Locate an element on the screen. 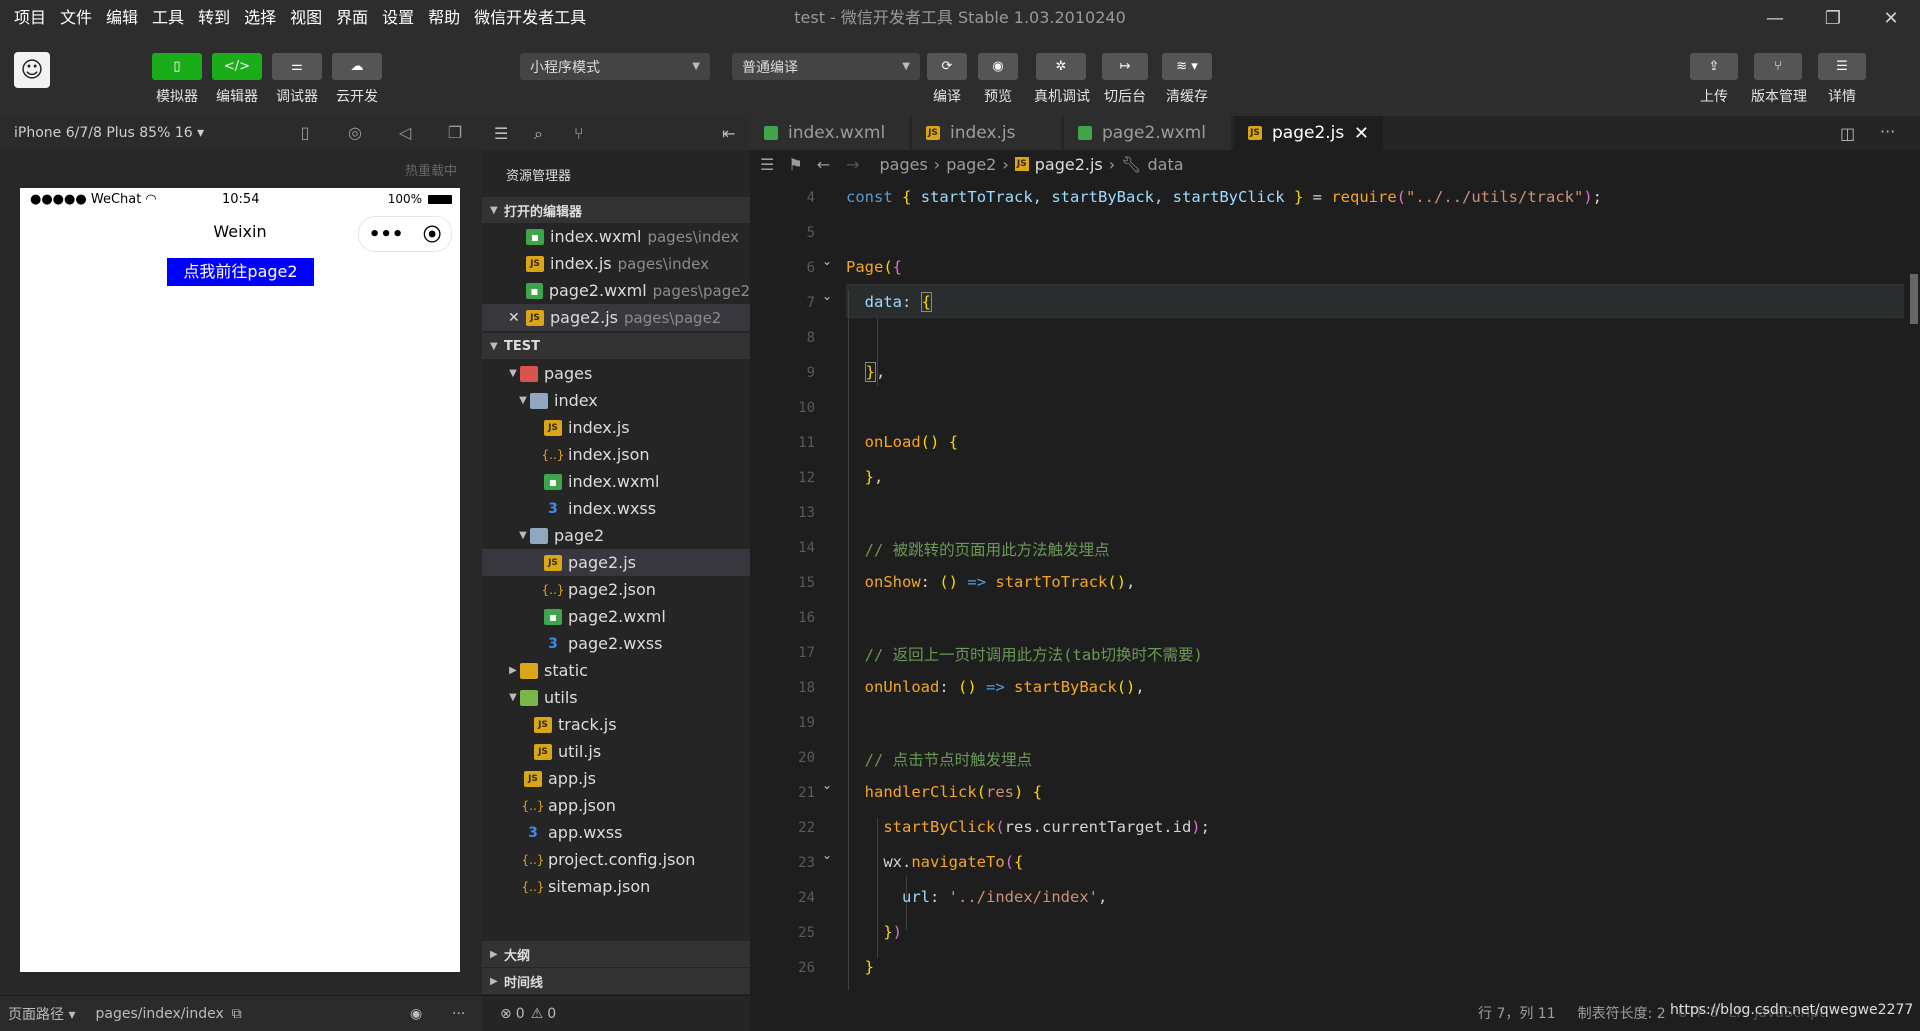 The width and height of the screenshot is (1920, 1031). tab-page2-wxml: page2.wxml is located at coordinates (1148, 133).